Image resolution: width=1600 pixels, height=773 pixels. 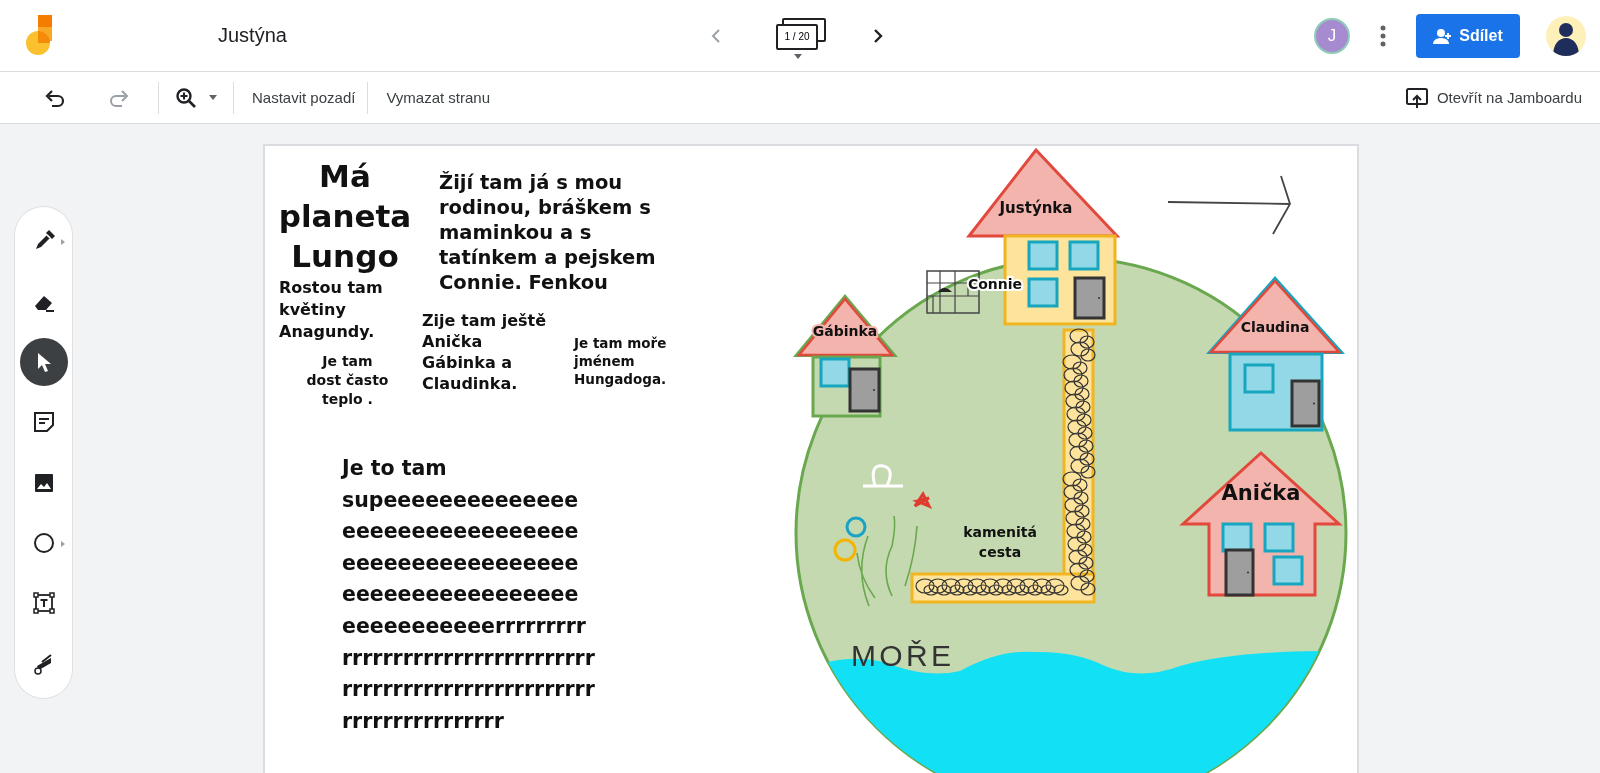 What do you see at coordinates (802, 35) in the screenshot?
I see `page-selector: 1 / 20` at bounding box center [802, 35].